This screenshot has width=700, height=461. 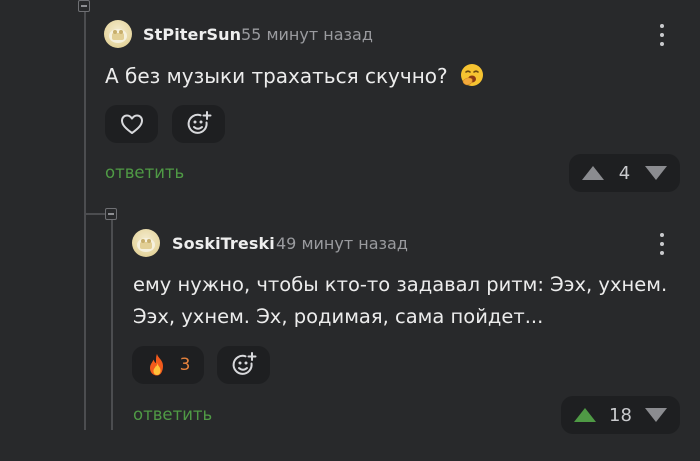 I want to click on vote-widget: 4, so click(x=624, y=173).